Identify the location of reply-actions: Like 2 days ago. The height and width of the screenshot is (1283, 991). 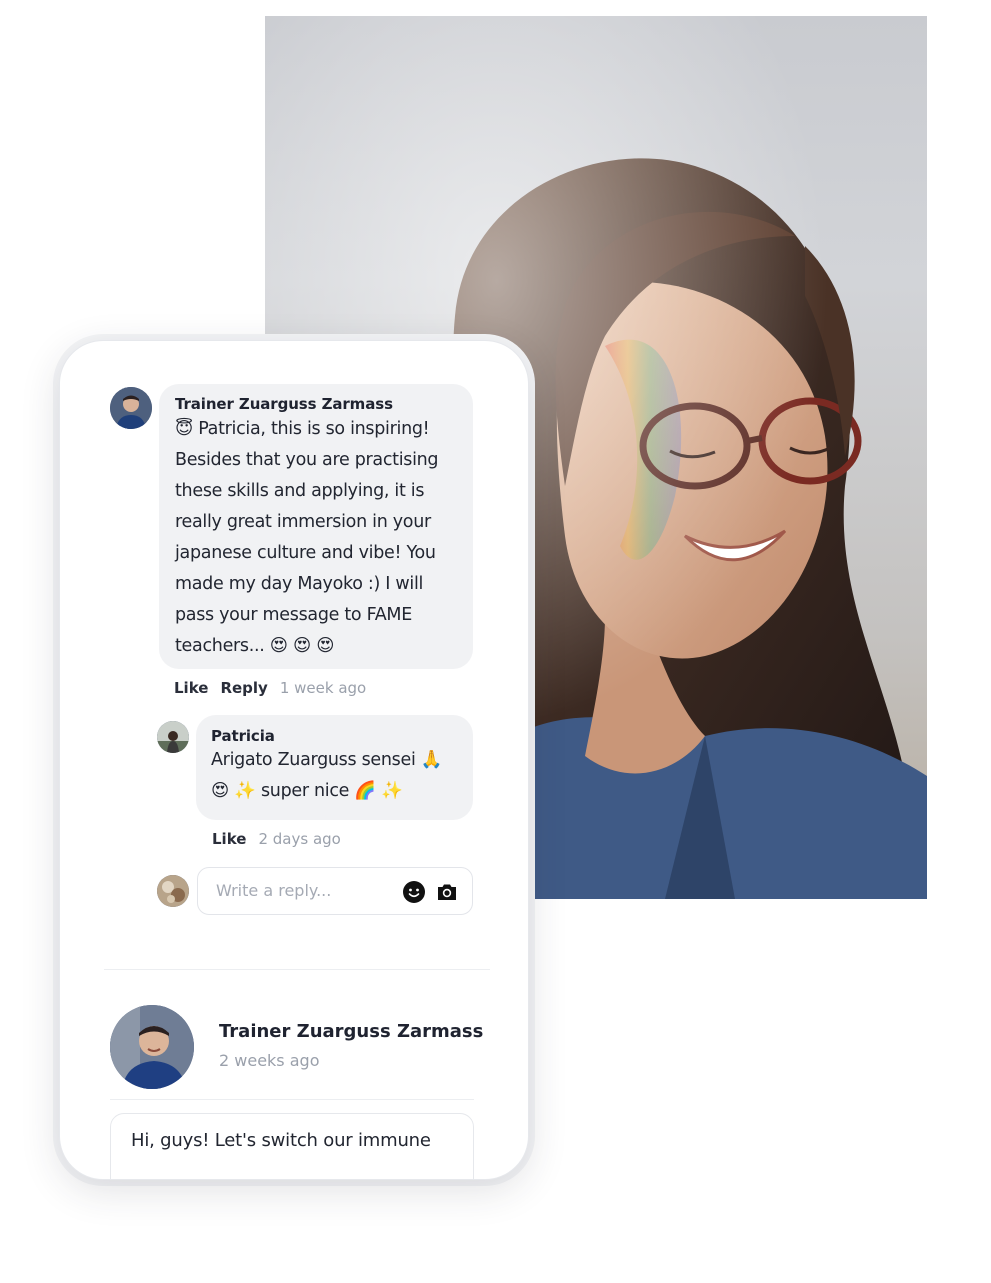
(276, 839).